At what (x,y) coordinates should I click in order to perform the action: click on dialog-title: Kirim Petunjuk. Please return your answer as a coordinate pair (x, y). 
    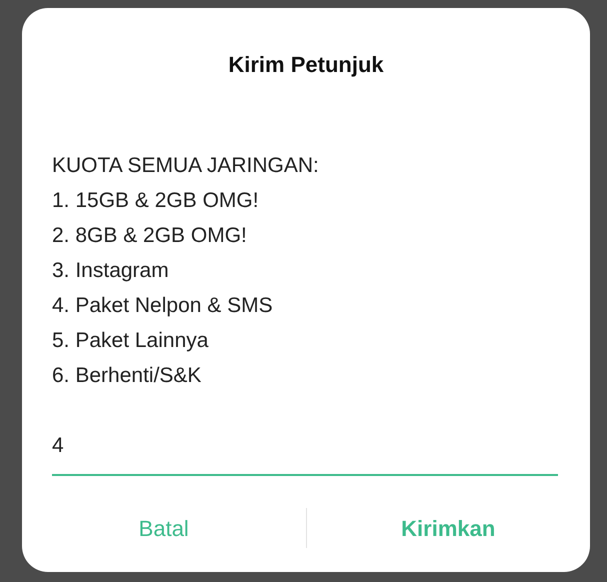
    Looking at the image, I should click on (306, 64).